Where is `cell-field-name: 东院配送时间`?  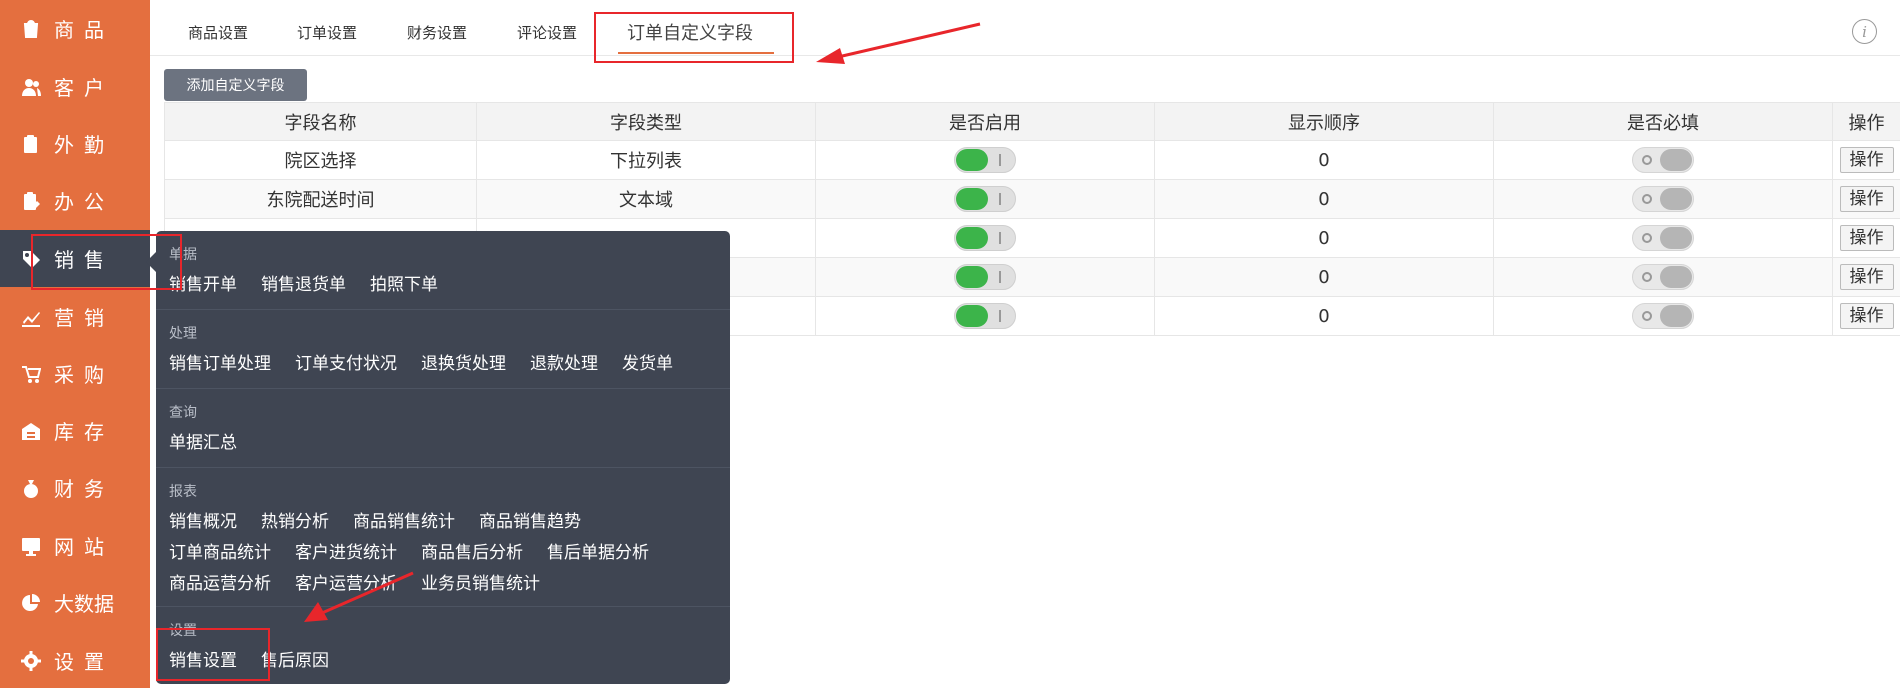 cell-field-name: 东院配送时间 is located at coordinates (320, 199).